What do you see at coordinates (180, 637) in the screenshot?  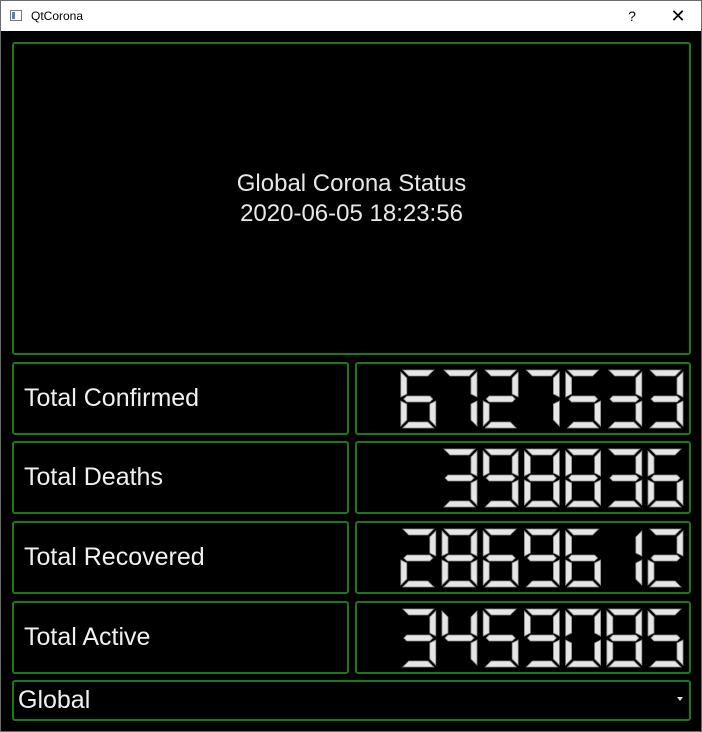 I see `active-label-panel: Total Active` at bounding box center [180, 637].